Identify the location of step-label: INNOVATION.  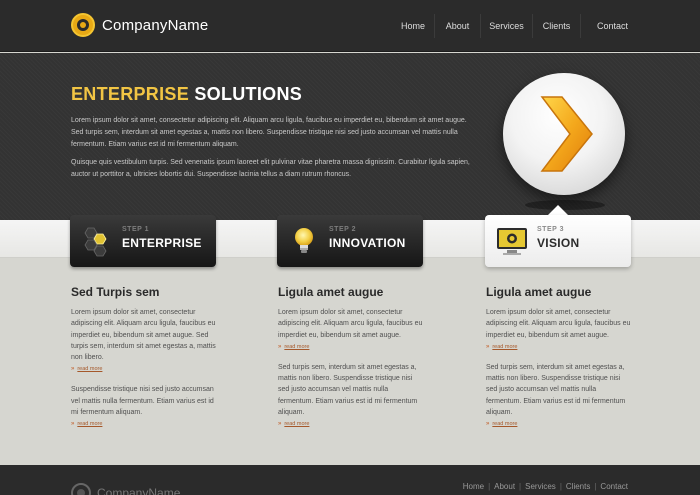
(367, 243).